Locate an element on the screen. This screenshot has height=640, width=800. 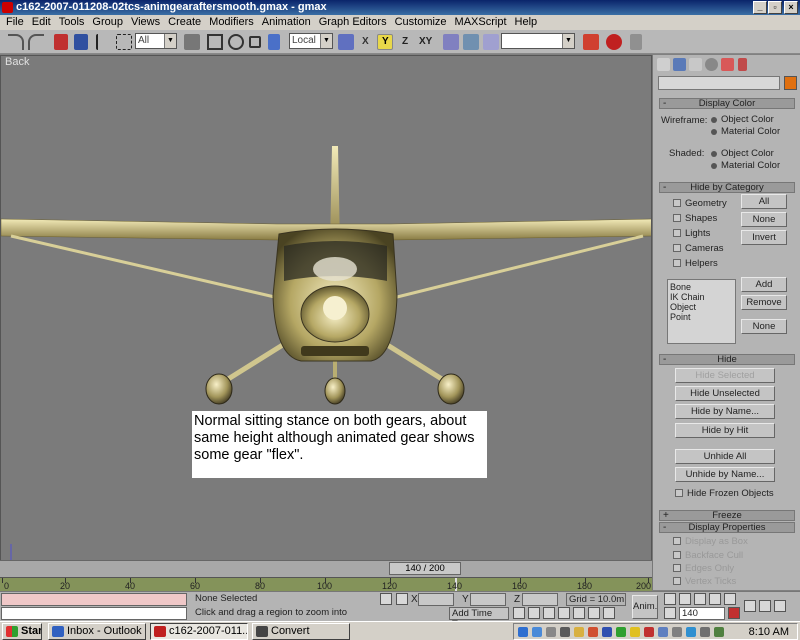
zoom-icon is located at coordinates (579, 613).